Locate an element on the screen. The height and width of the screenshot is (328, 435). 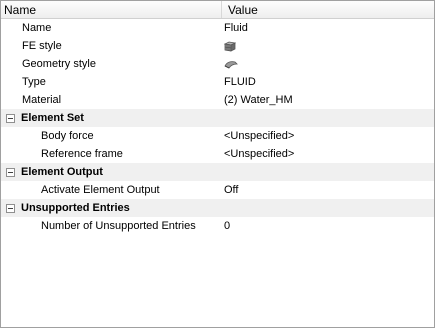
property-row-reference-frame: Reference frame <Unspecified> is located at coordinates (217, 154).